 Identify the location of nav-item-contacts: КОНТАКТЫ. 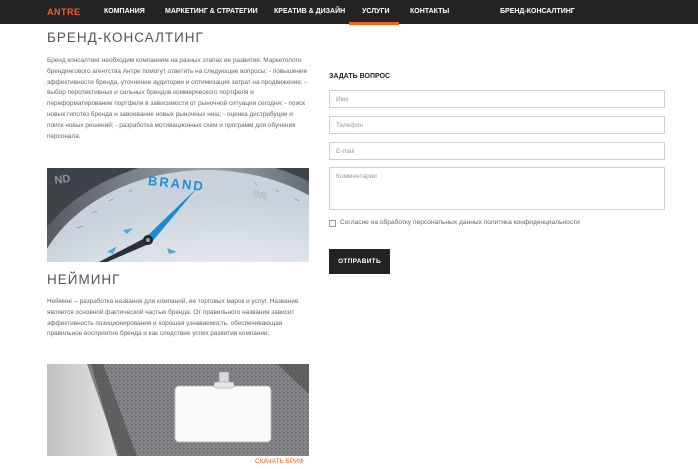
(429, 11).